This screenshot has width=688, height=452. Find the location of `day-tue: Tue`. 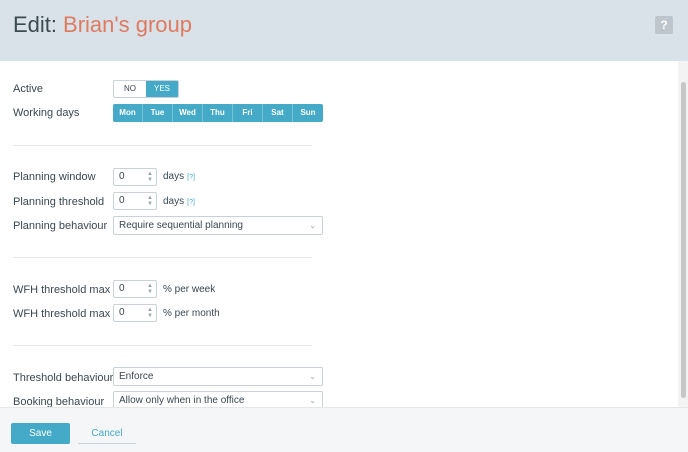

day-tue: Tue is located at coordinates (158, 113).